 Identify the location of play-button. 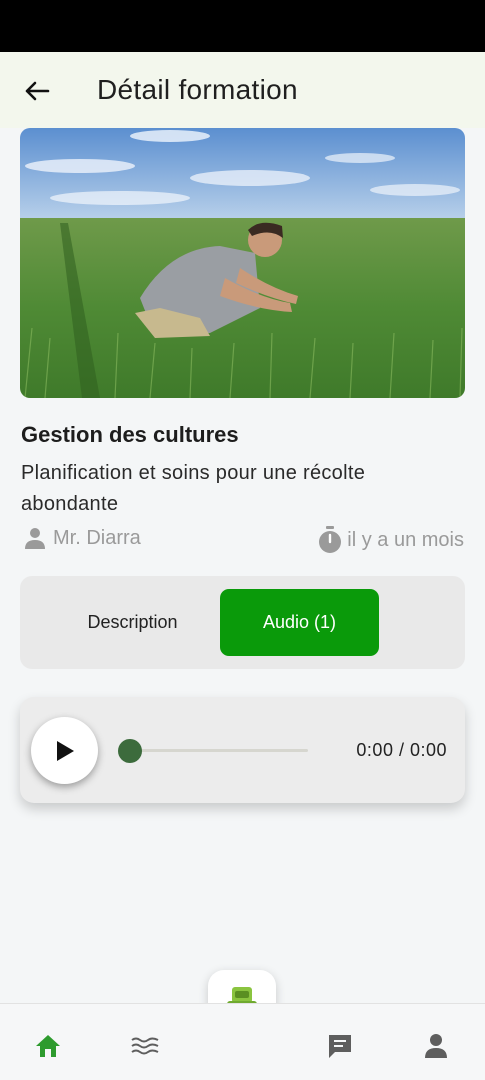
(64, 750).